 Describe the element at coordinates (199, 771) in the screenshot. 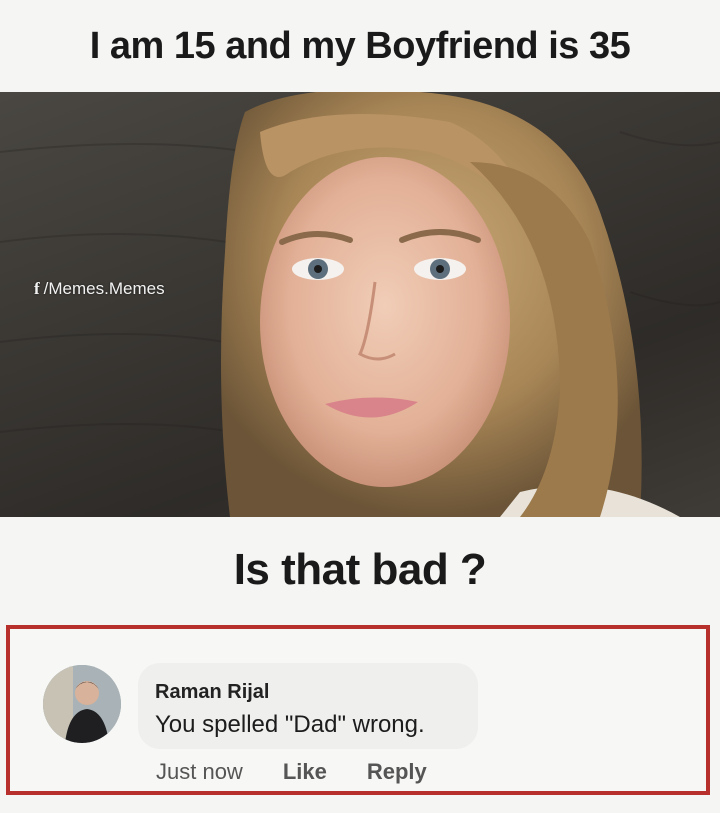

I see `comment-timestamp: Just now` at that location.